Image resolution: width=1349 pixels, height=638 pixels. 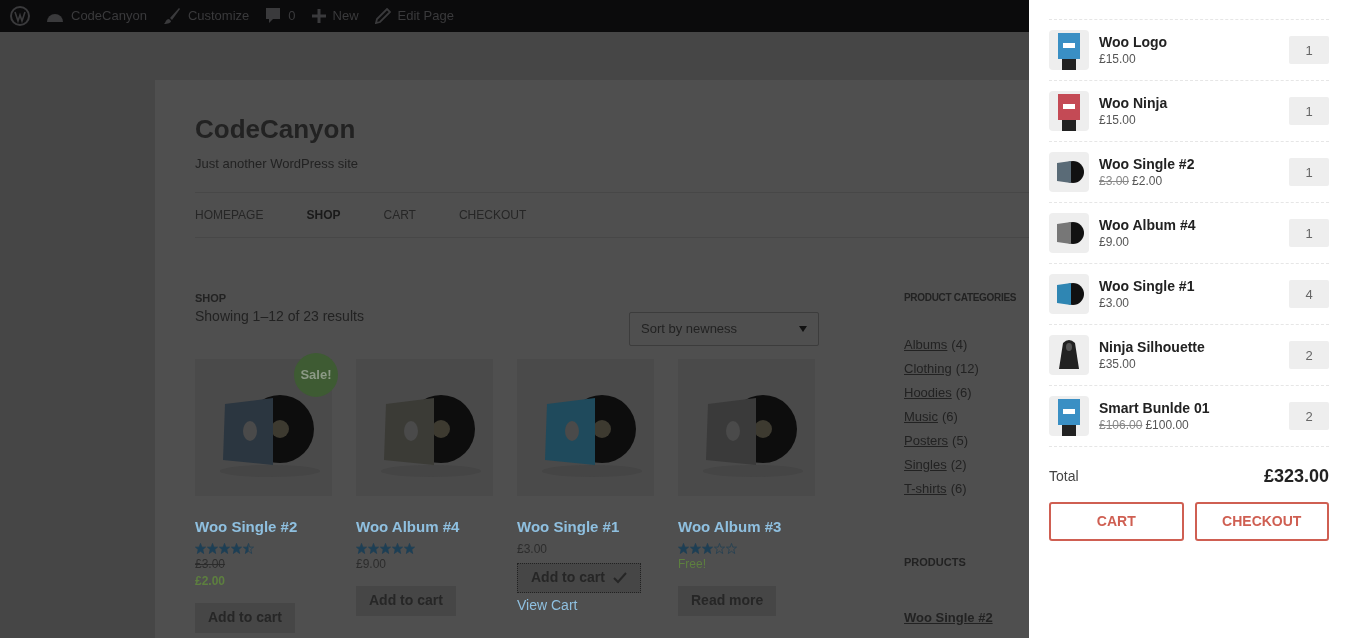 I want to click on cart-item-price: £2.00, so click(x=1147, y=181).